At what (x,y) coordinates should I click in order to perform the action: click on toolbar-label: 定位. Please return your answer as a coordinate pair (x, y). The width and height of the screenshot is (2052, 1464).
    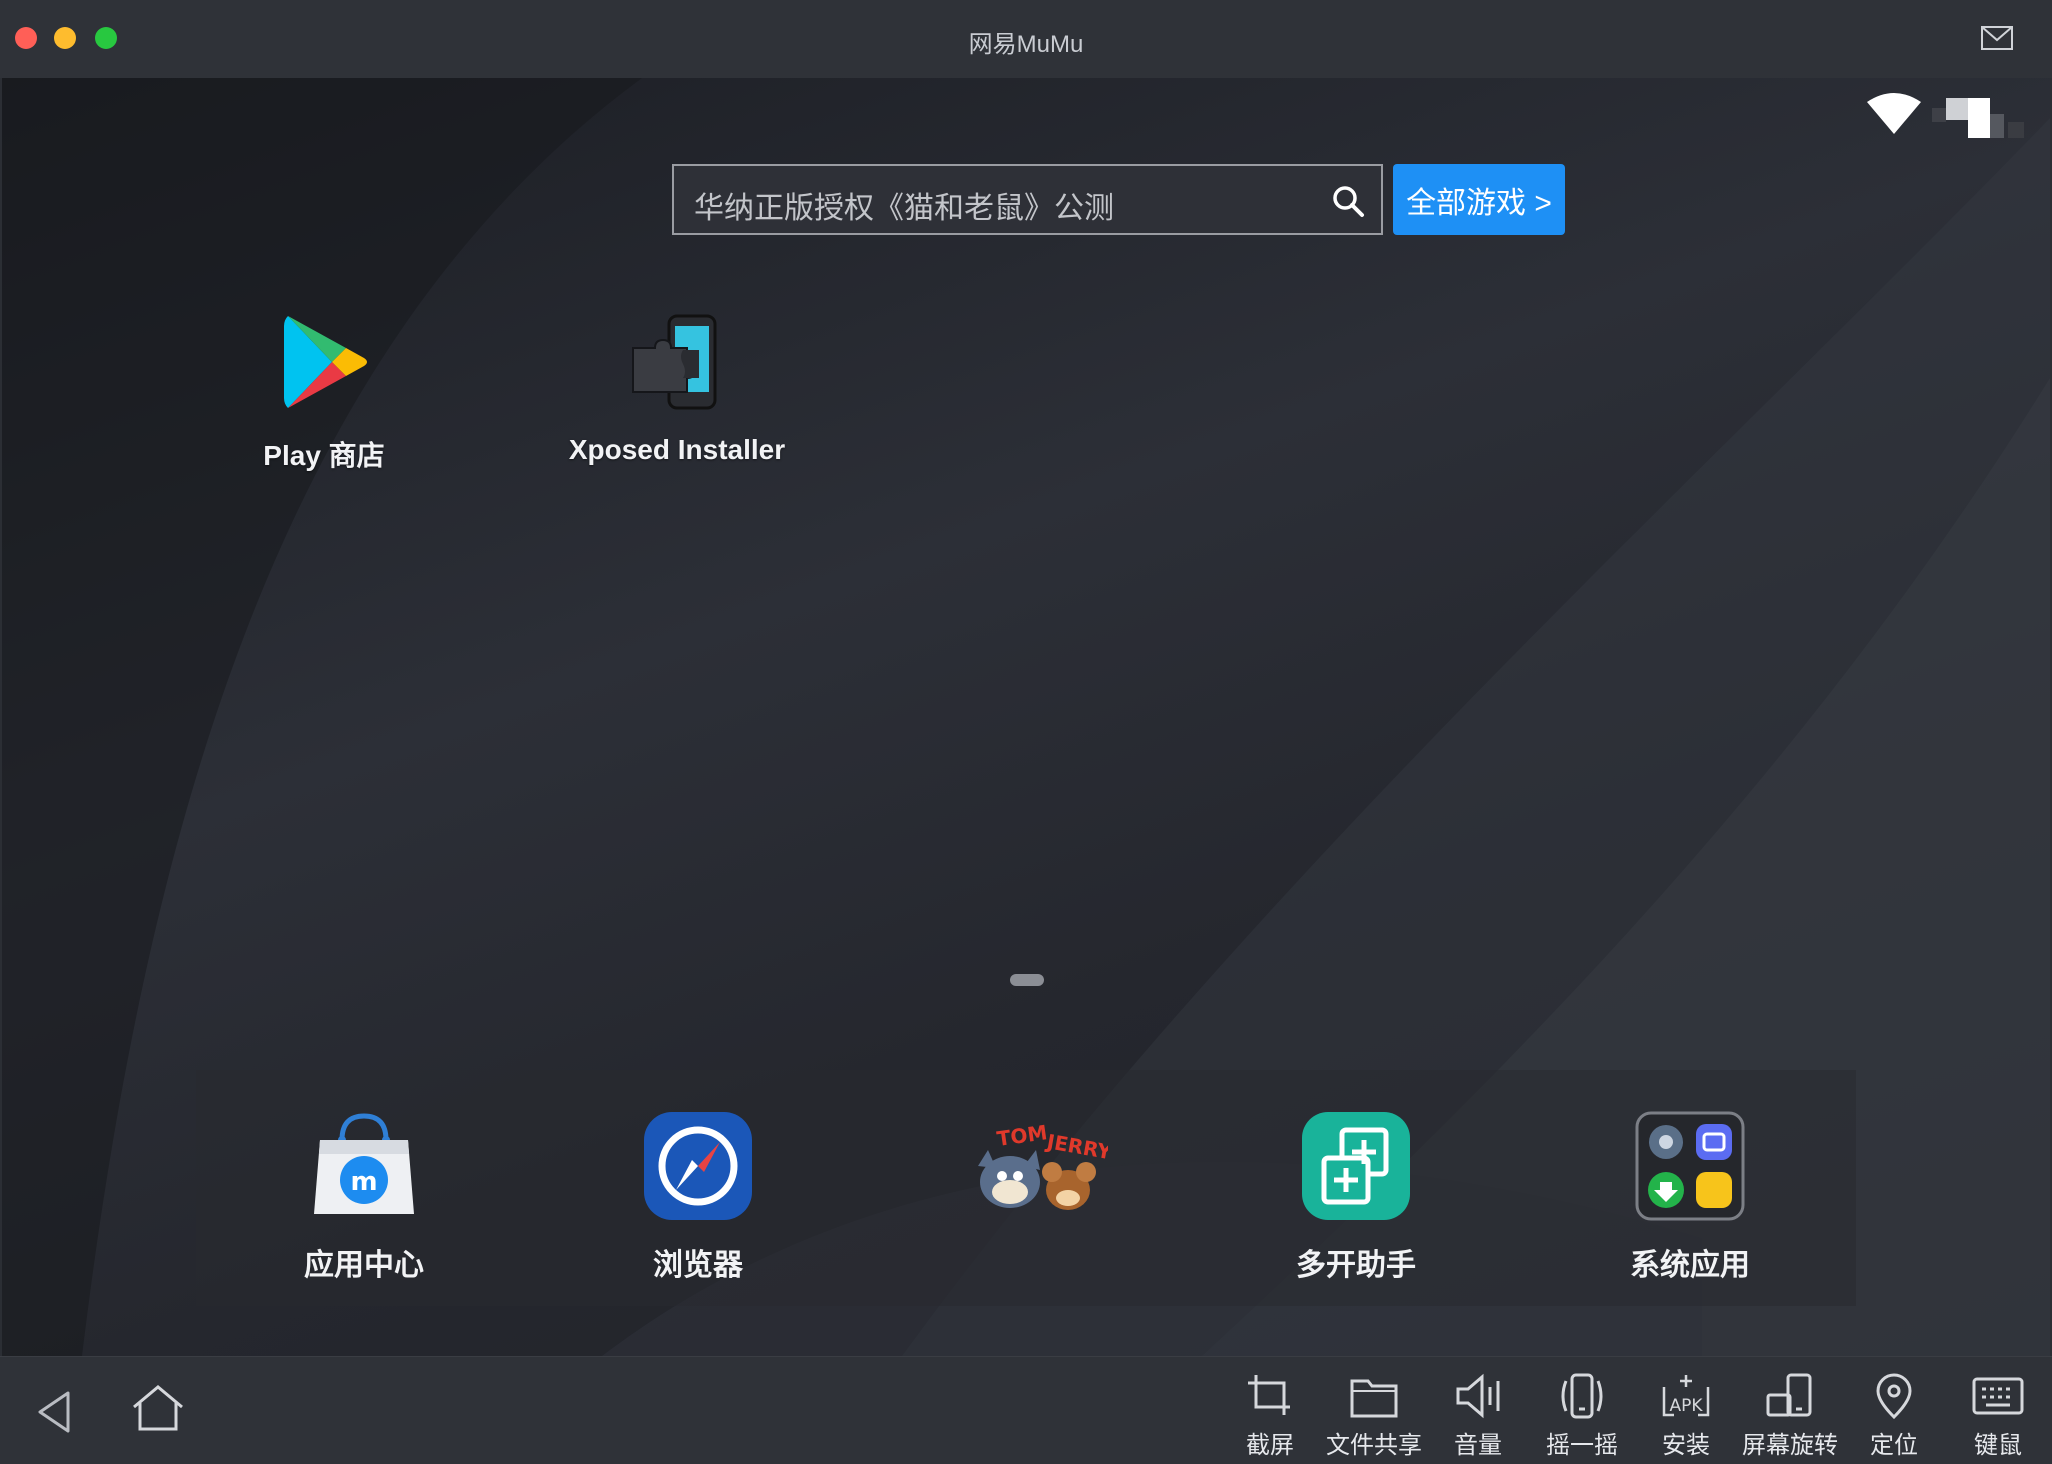
    Looking at the image, I should click on (1894, 1445).